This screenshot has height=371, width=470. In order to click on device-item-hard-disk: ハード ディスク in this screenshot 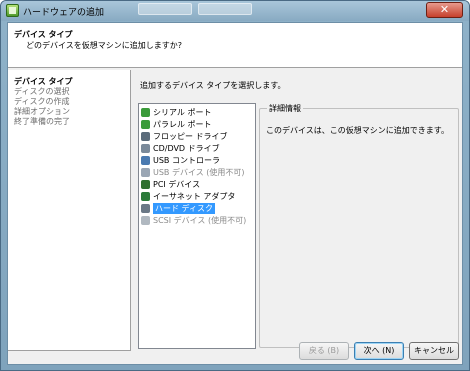, I will do `click(197, 208)`.